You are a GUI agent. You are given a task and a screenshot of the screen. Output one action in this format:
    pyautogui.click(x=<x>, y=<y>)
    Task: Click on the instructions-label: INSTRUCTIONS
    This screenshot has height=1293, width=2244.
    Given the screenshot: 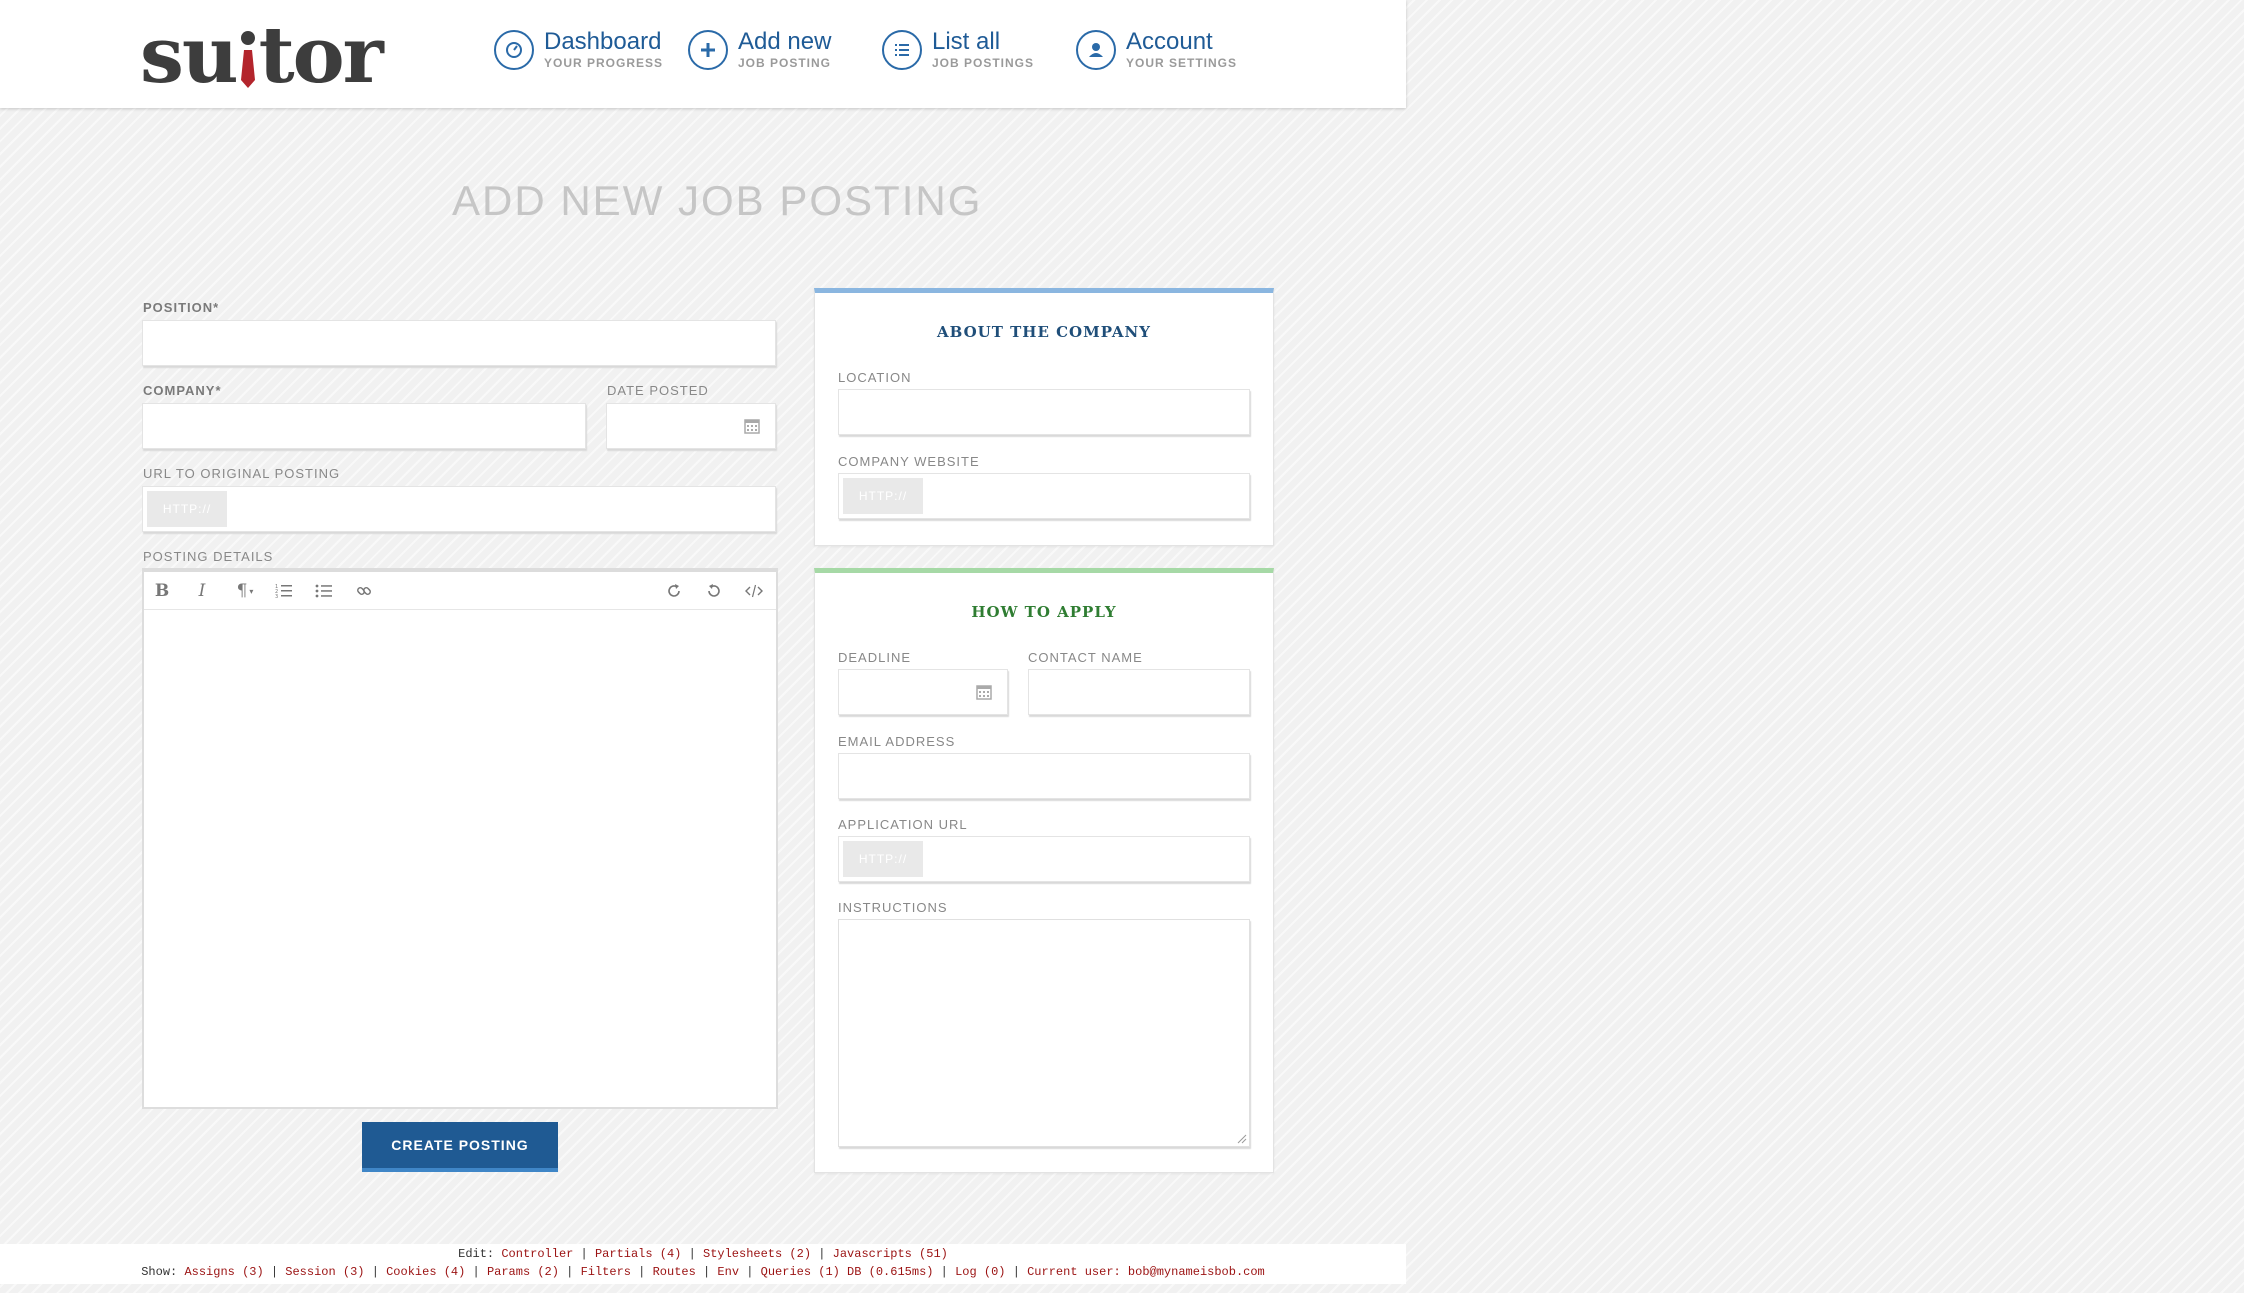 What is the action you would take?
    pyautogui.click(x=893, y=907)
    